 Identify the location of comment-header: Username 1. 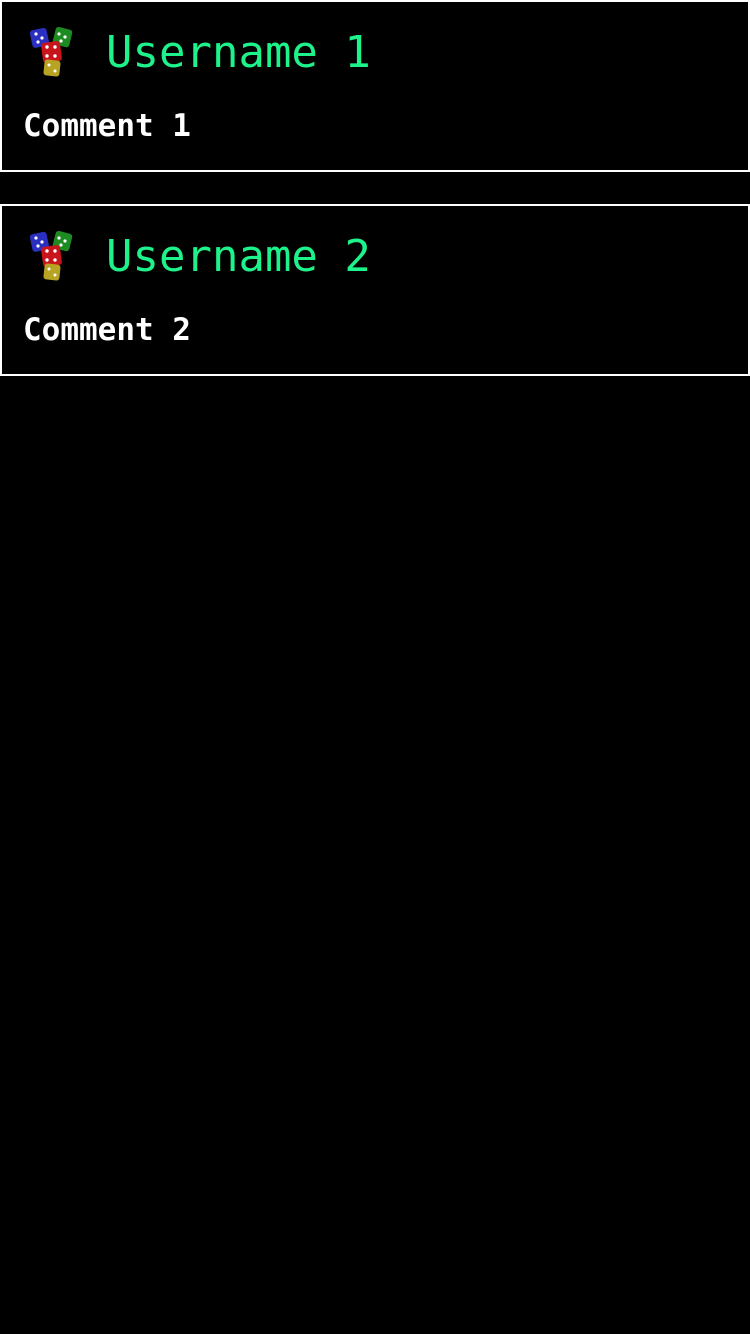
(199, 53).